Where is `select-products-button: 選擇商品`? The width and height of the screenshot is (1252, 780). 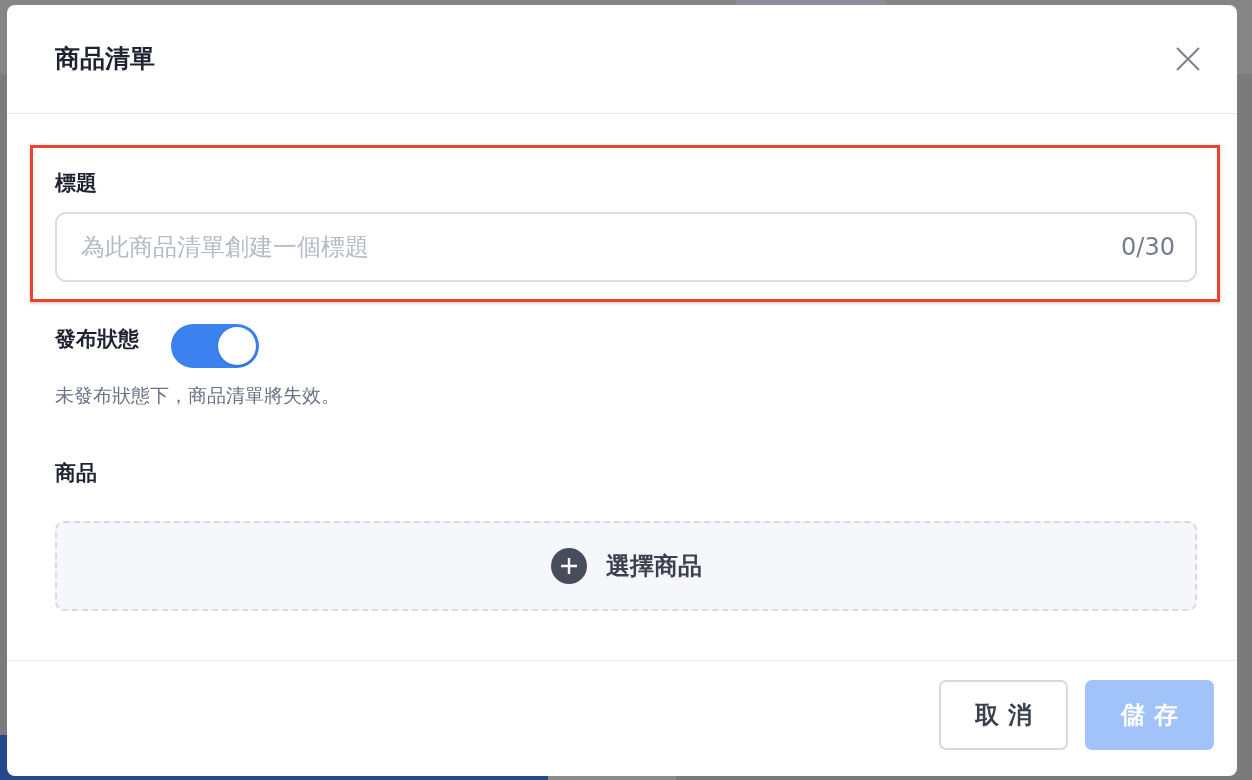 select-products-button: 選擇商品 is located at coordinates (626, 566).